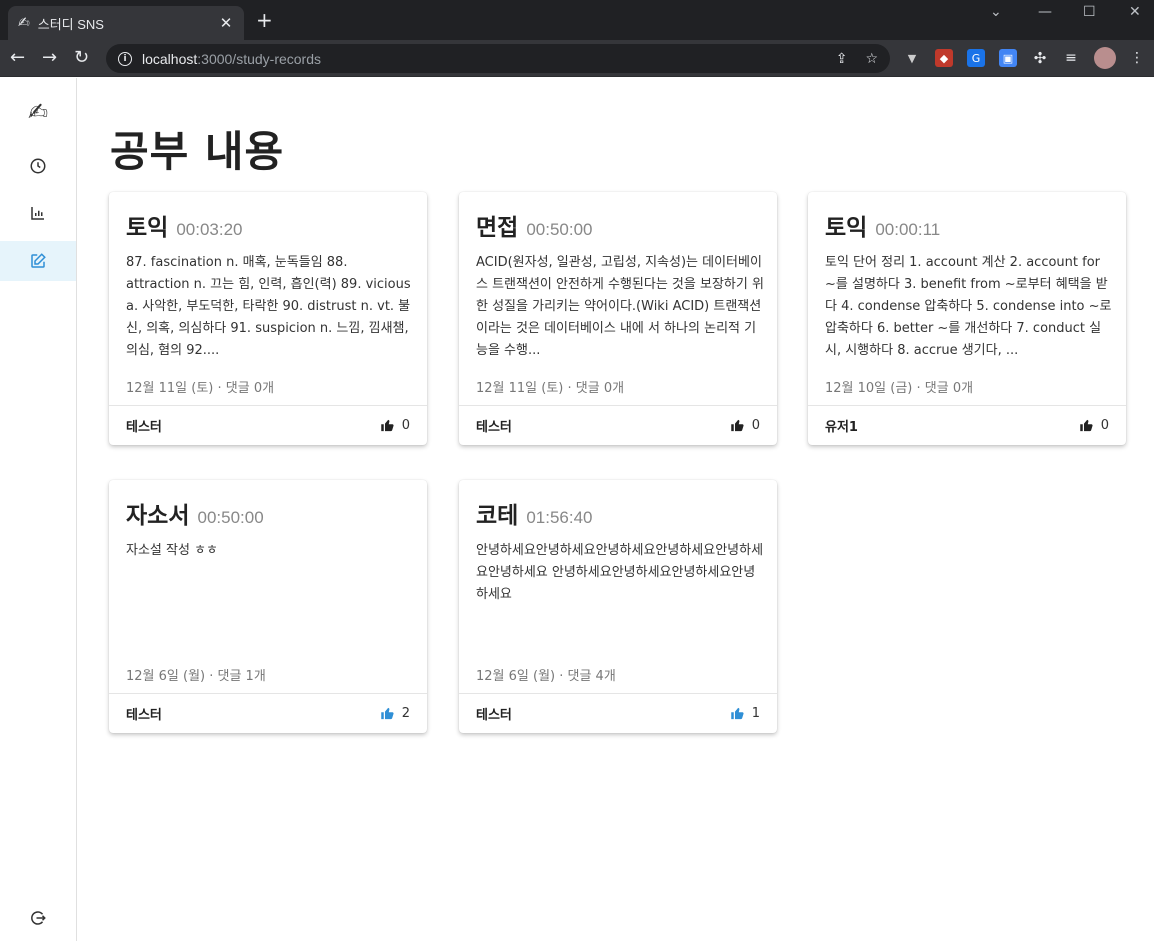 The width and height of the screenshot is (1154, 941). What do you see at coordinates (395, 713) in the screenshot?
I see `like-button: 2` at bounding box center [395, 713].